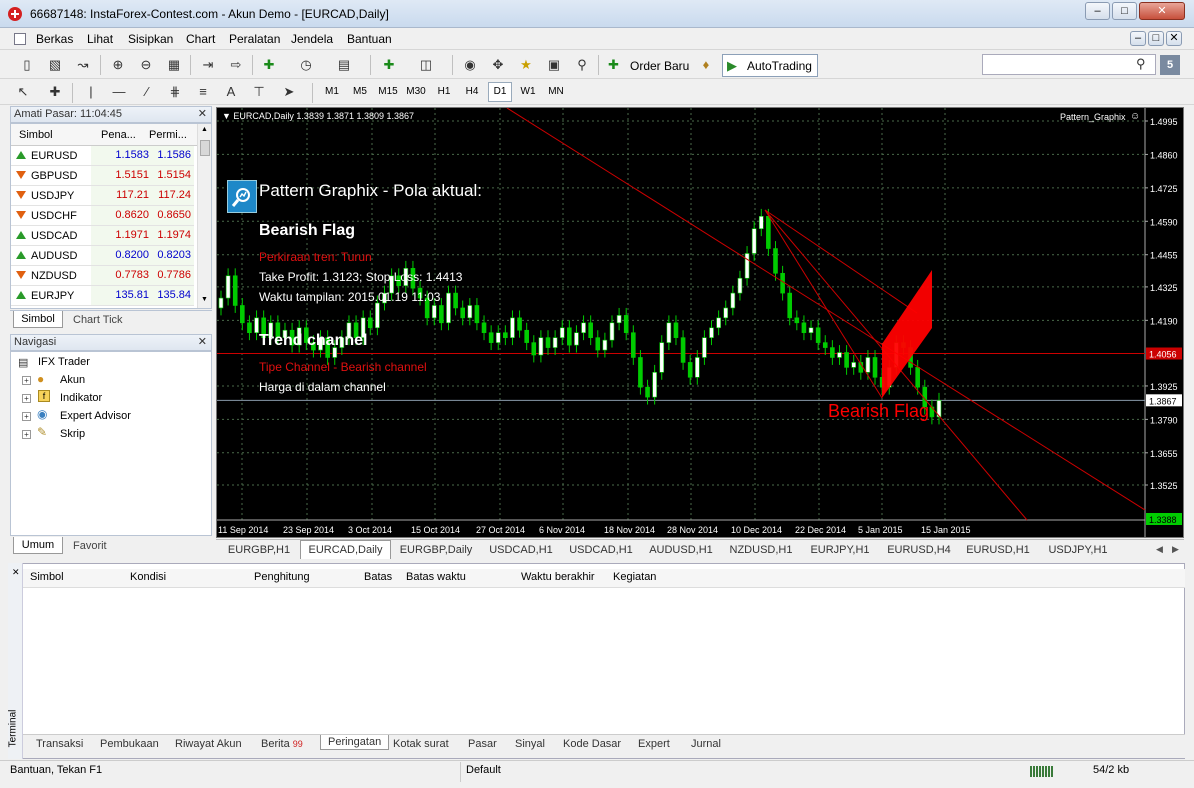 The width and height of the screenshot is (1194, 788). Describe the element at coordinates (64, 362) in the screenshot. I see `navigator-root: IFX Trader` at that location.